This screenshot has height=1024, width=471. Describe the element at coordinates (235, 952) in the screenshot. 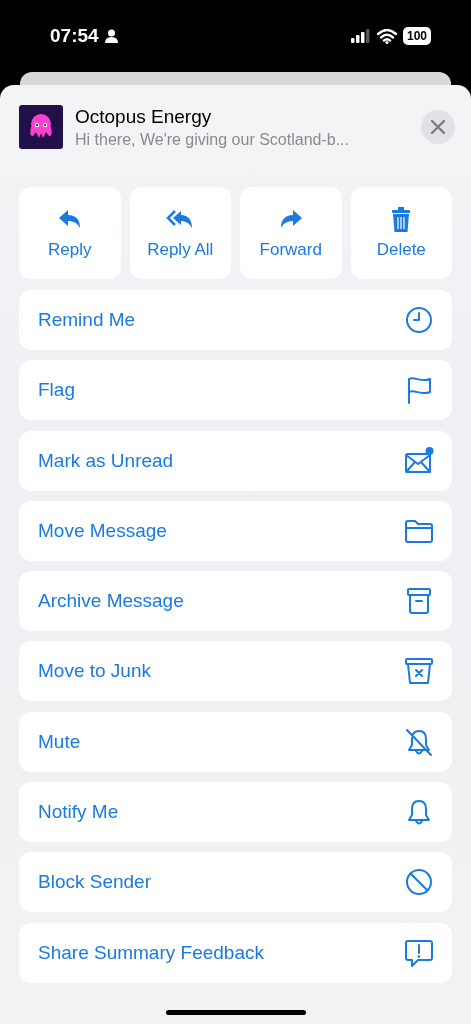

I see `menu-item: Share Summary Feedback` at that location.